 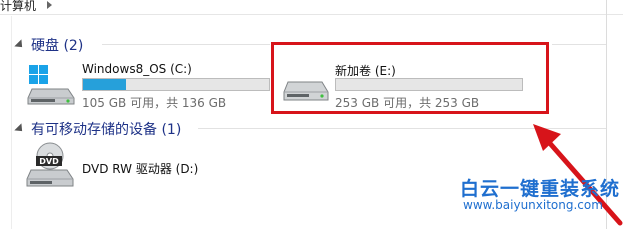 I want to click on capacity-bar, so click(x=176, y=84).